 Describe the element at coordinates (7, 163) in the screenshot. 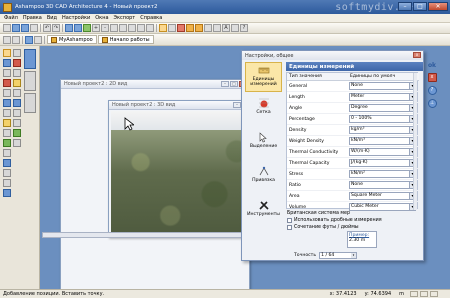

I see `text-tool-icon` at that location.